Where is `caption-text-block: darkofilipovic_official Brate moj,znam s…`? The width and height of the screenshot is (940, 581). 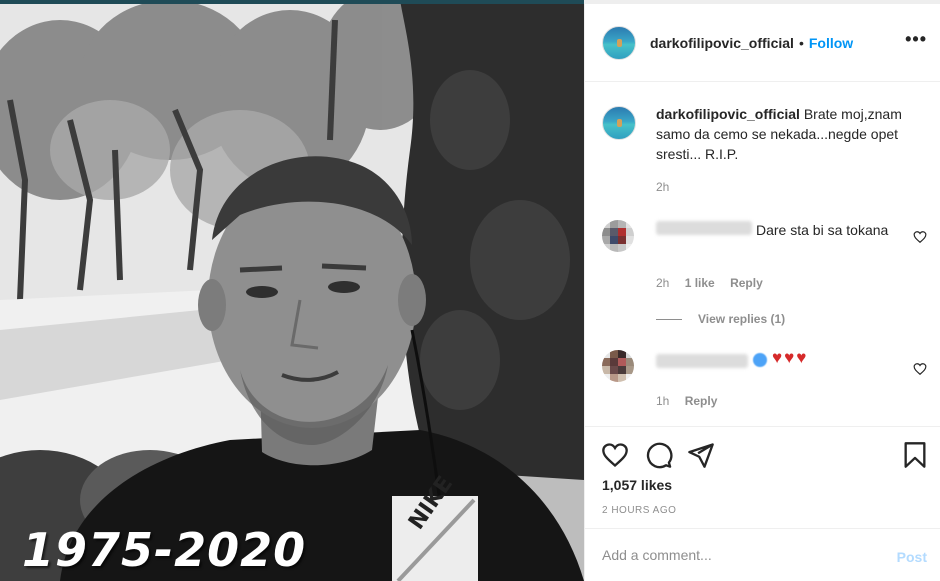 caption-text-block: darkofilipovic_official Brate moj,znam s… is located at coordinates (789, 134).